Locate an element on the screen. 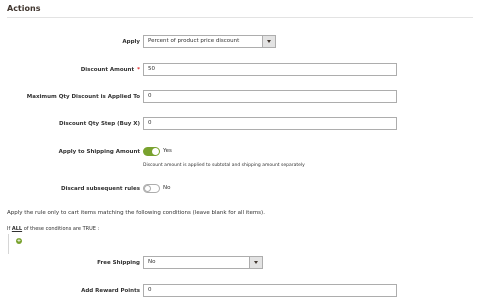 The height and width of the screenshot is (304, 480). apply-shipping-label: Apply to Shipping Amount is located at coordinates (99, 152).